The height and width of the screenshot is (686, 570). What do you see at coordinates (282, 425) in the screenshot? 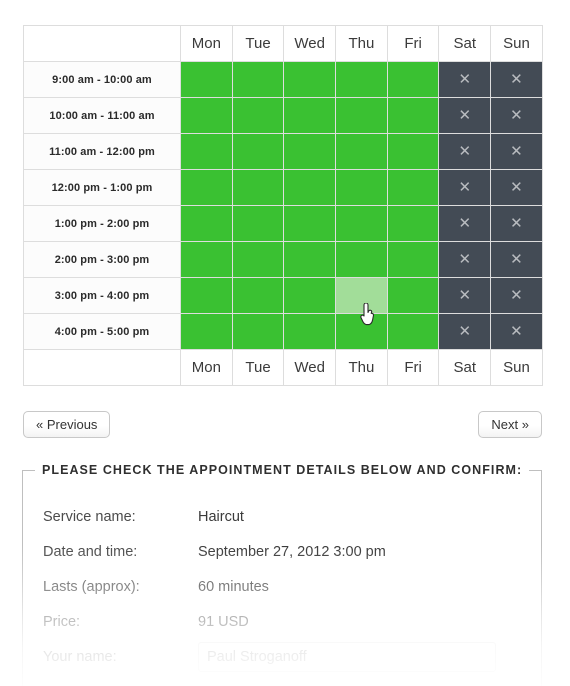
I see `pagination-bar: « Previous Next »` at bounding box center [282, 425].